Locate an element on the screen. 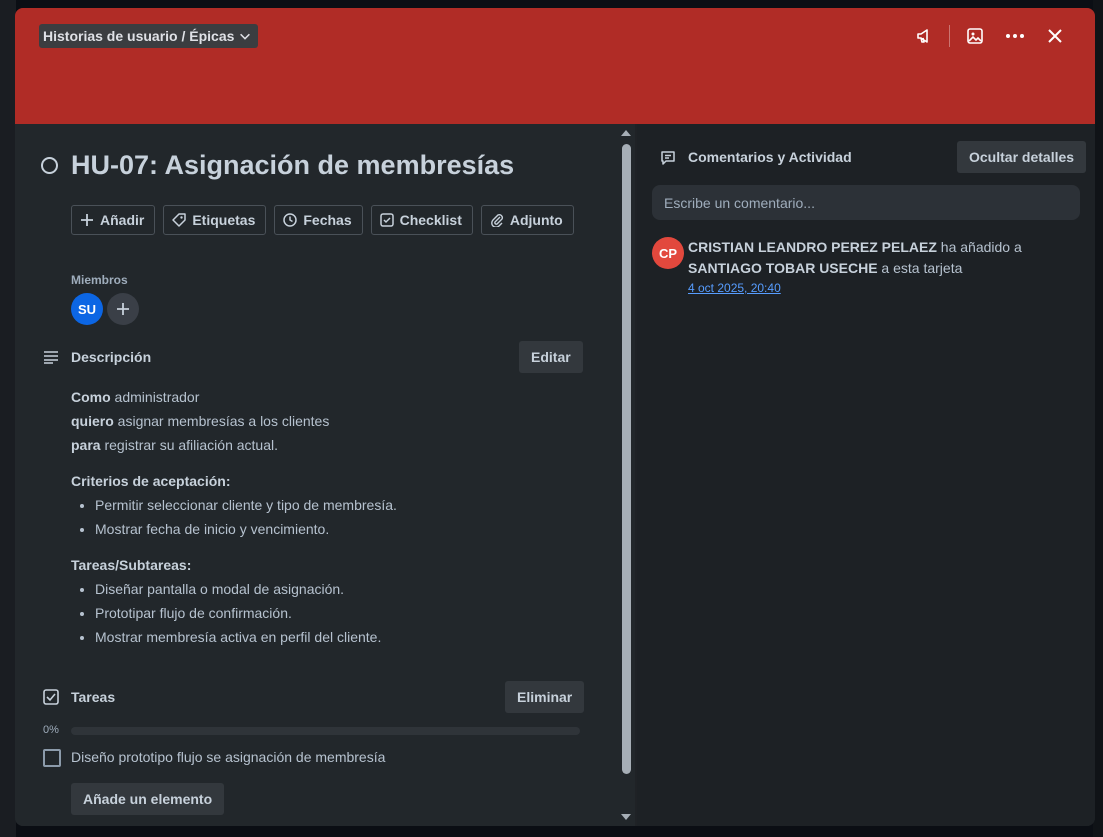 The height and width of the screenshot is (837, 1103). checklist-title: Tareas is located at coordinates (93, 697).